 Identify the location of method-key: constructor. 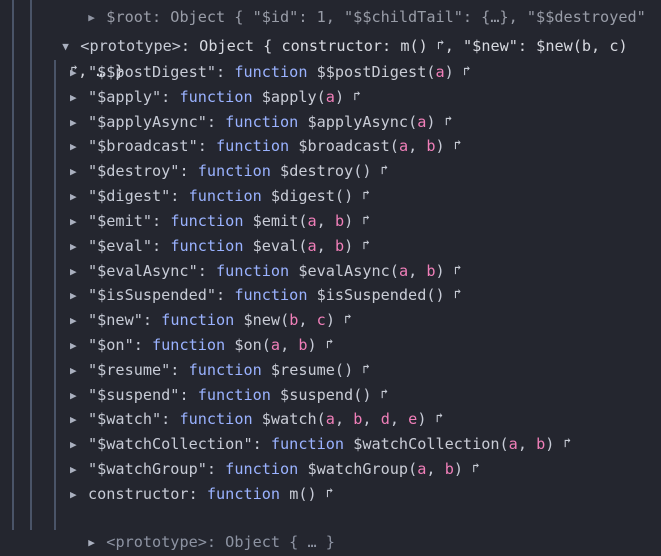
(138, 493).